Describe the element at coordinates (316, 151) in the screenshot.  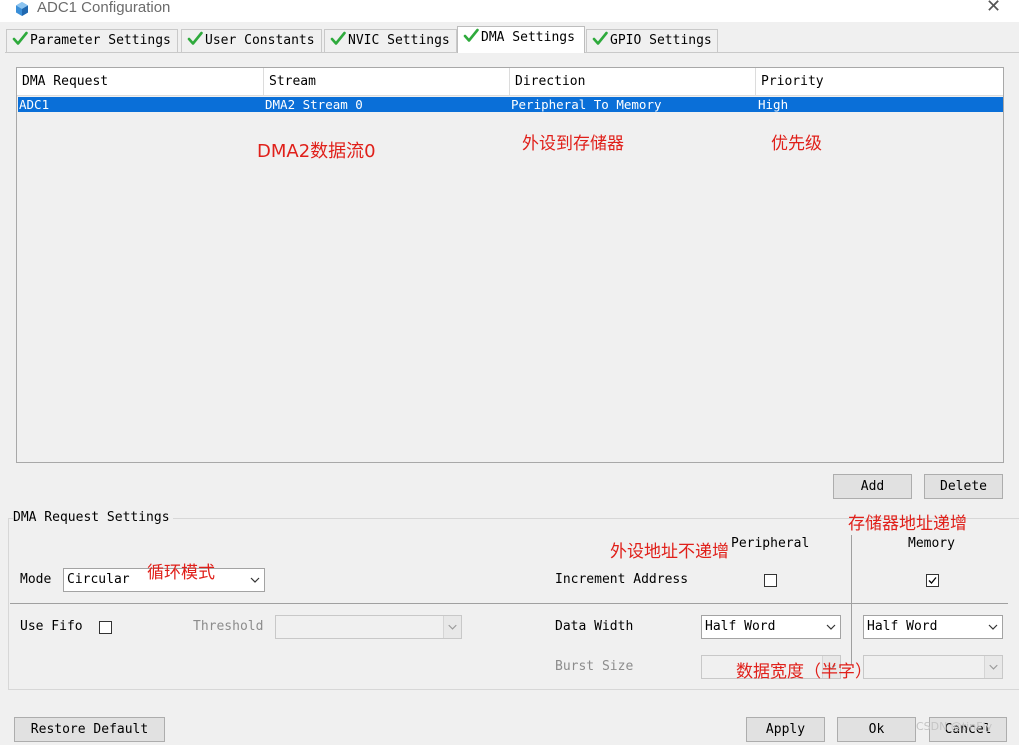
I see `annotation-stream: DMA2数据流0` at that location.